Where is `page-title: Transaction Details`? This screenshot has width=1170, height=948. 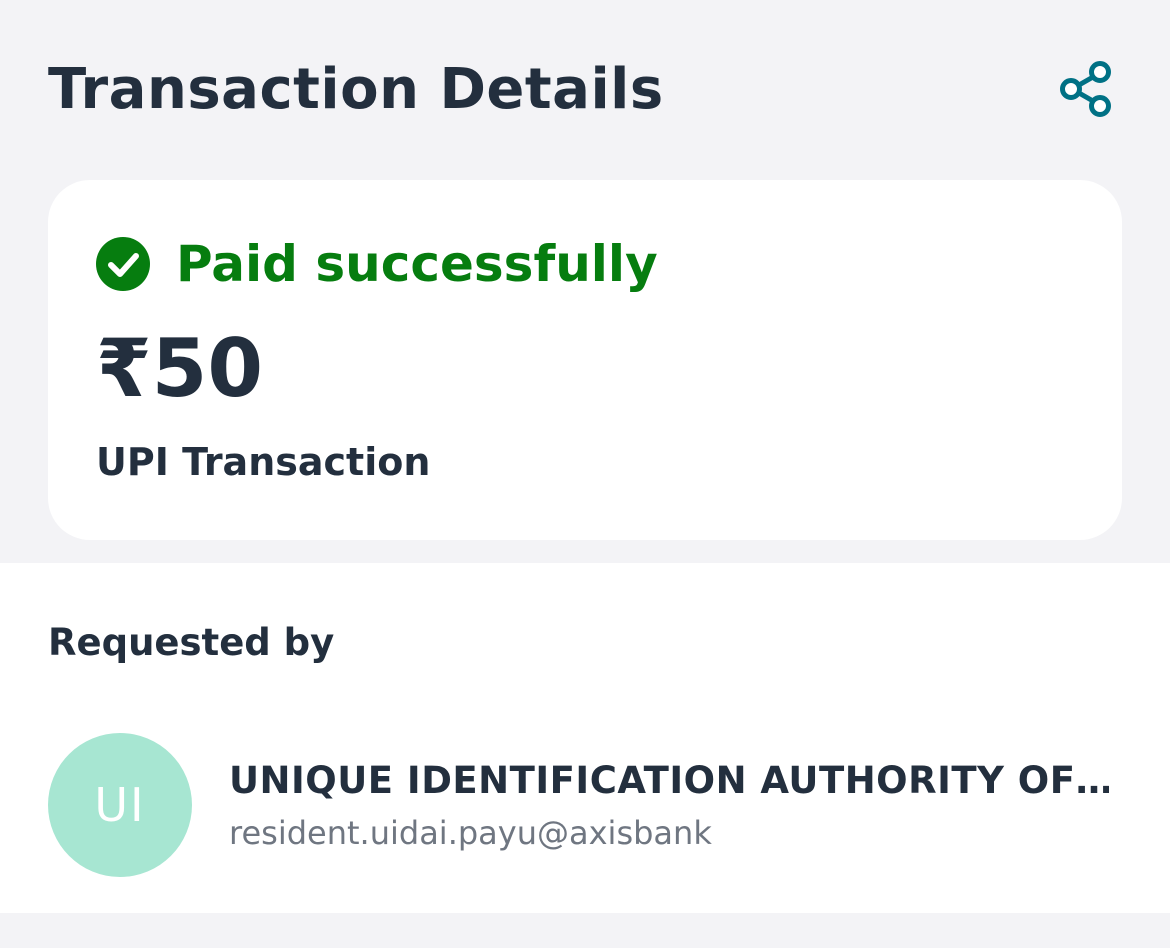
page-title: Transaction Details is located at coordinates (356, 89).